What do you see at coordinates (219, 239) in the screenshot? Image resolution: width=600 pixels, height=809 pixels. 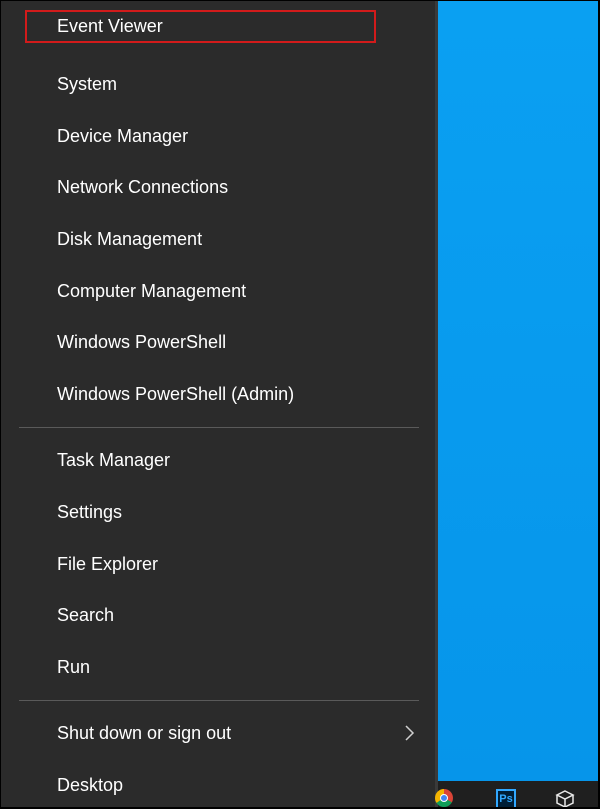 I see `menu-item-disk-management: Disk Management` at bounding box center [219, 239].